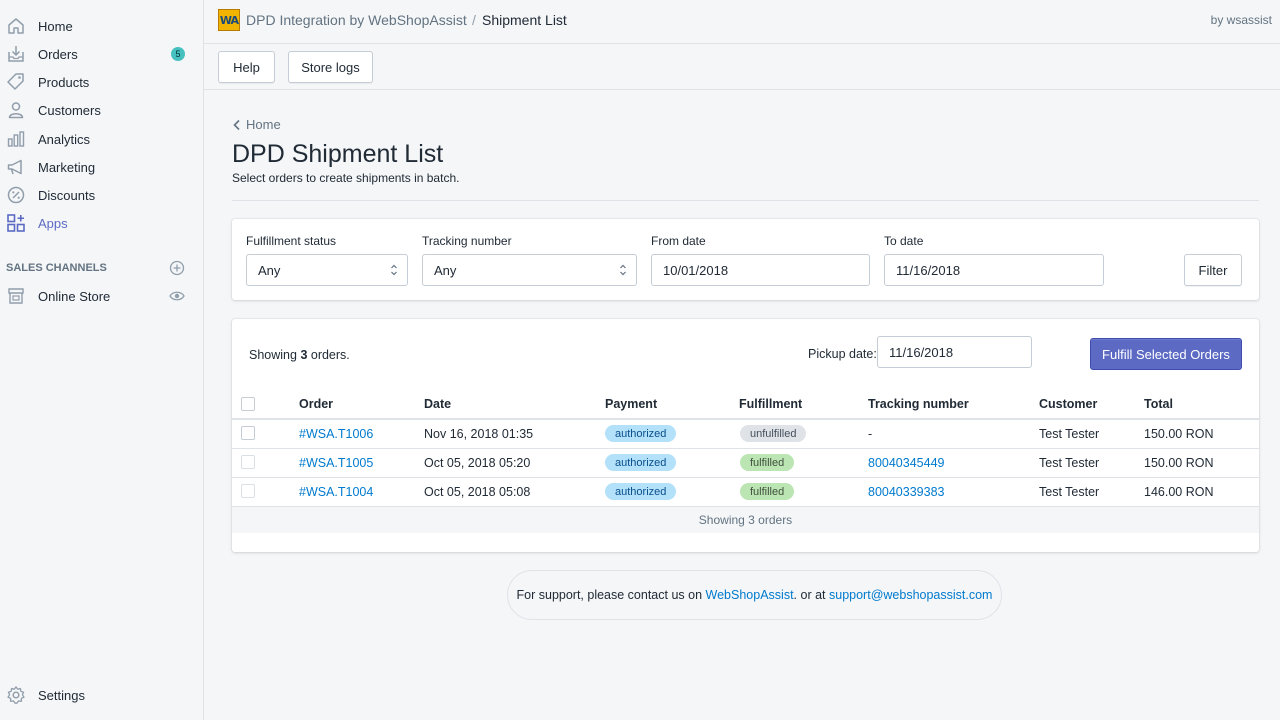  I want to click on add-channel-icon, so click(177, 268).